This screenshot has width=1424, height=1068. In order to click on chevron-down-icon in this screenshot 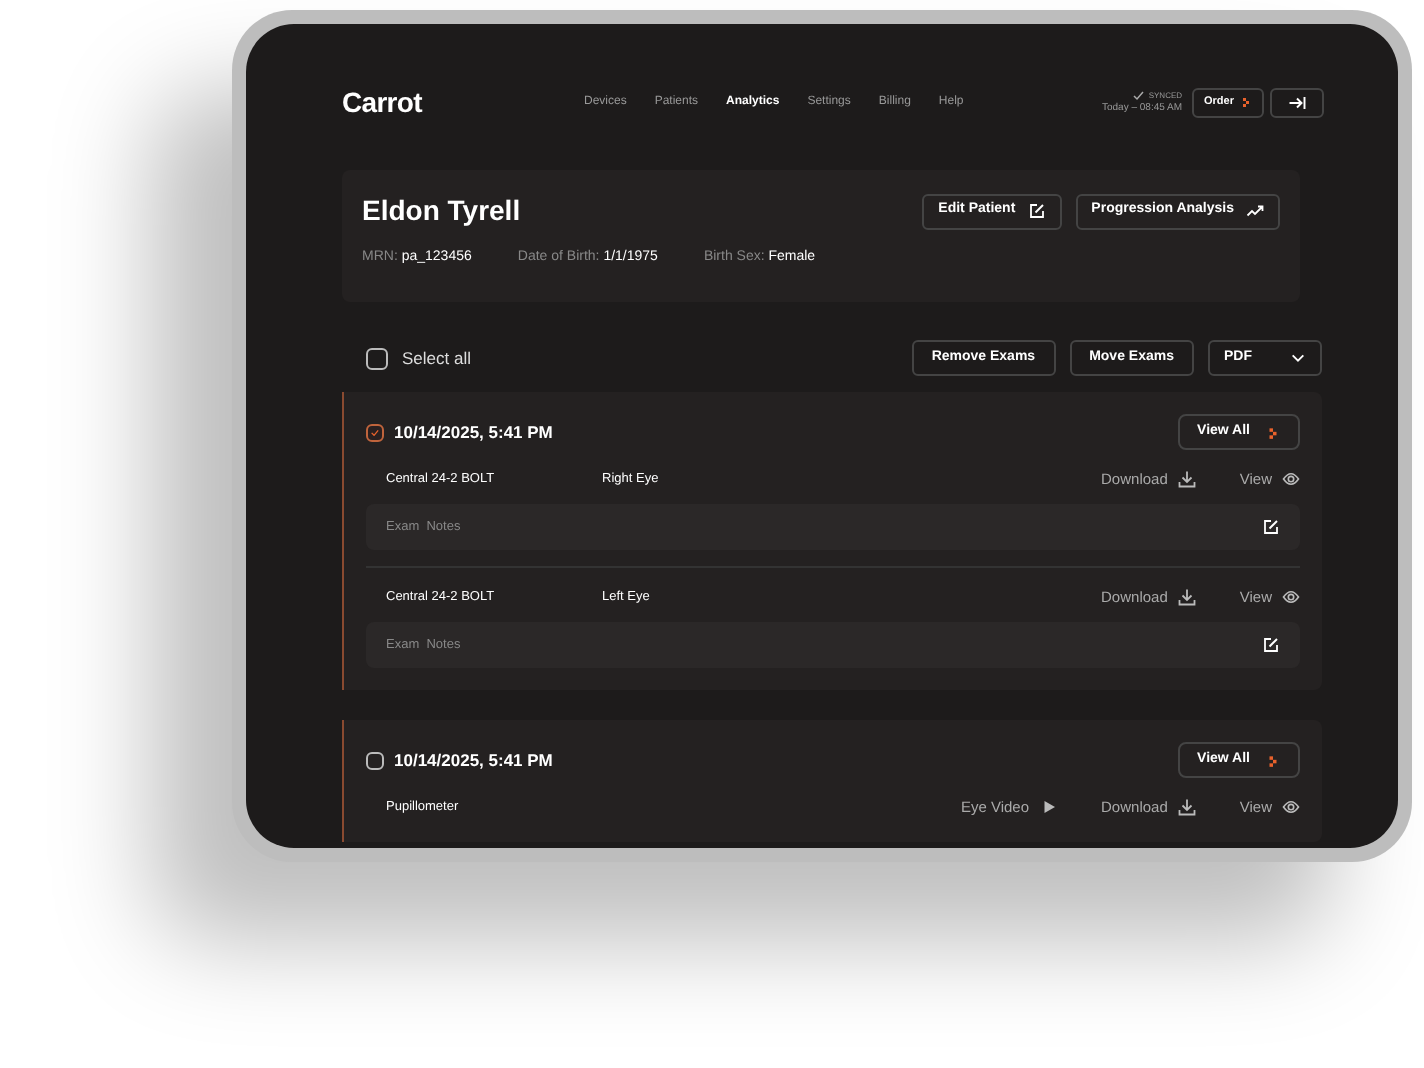, I will do `click(1298, 358)`.